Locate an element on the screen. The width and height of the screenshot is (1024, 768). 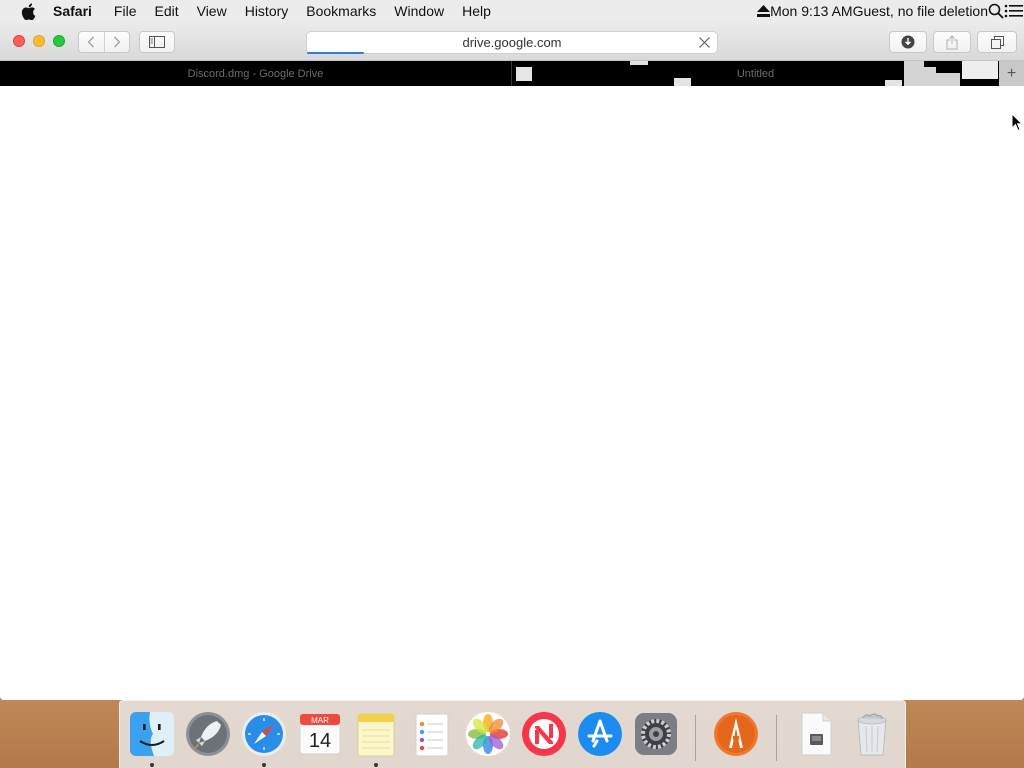
menu-view: View is located at coordinates (212, 11).